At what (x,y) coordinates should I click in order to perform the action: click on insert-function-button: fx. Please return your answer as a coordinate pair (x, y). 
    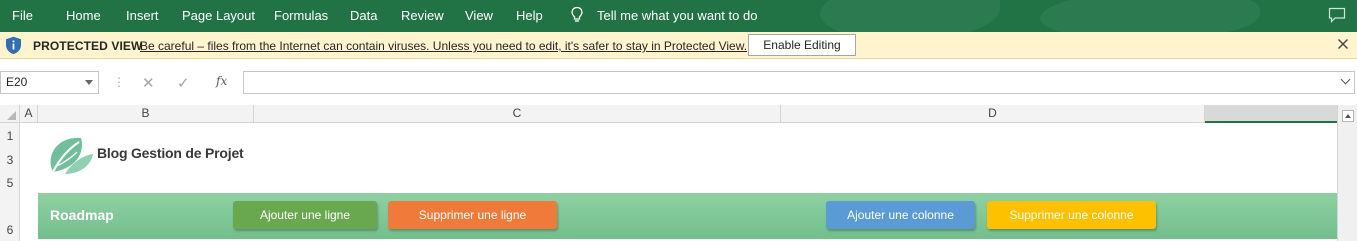
    Looking at the image, I should click on (221, 81).